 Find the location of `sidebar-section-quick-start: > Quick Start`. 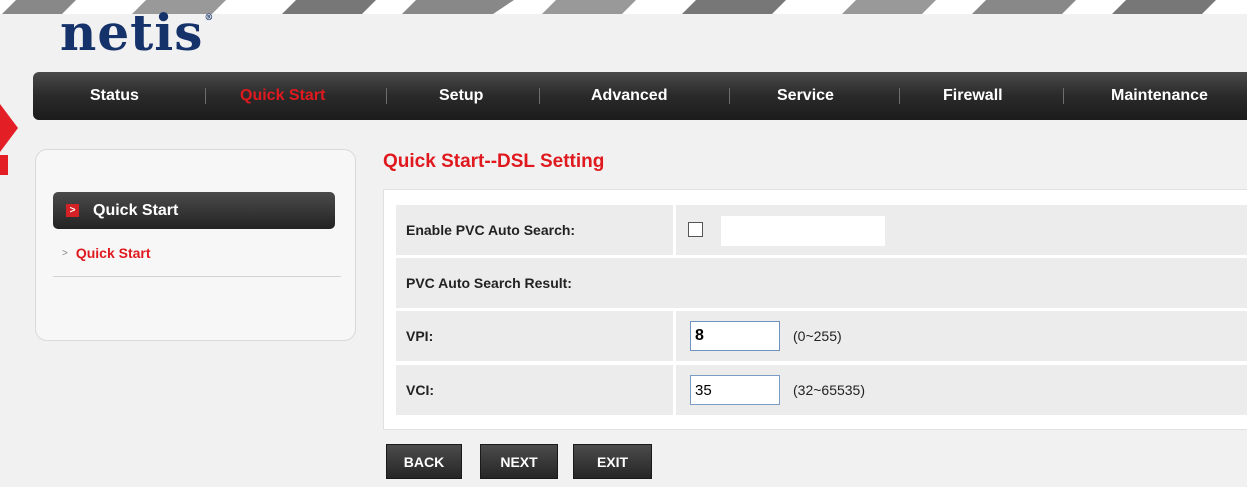

sidebar-section-quick-start: > Quick Start is located at coordinates (194, 210).